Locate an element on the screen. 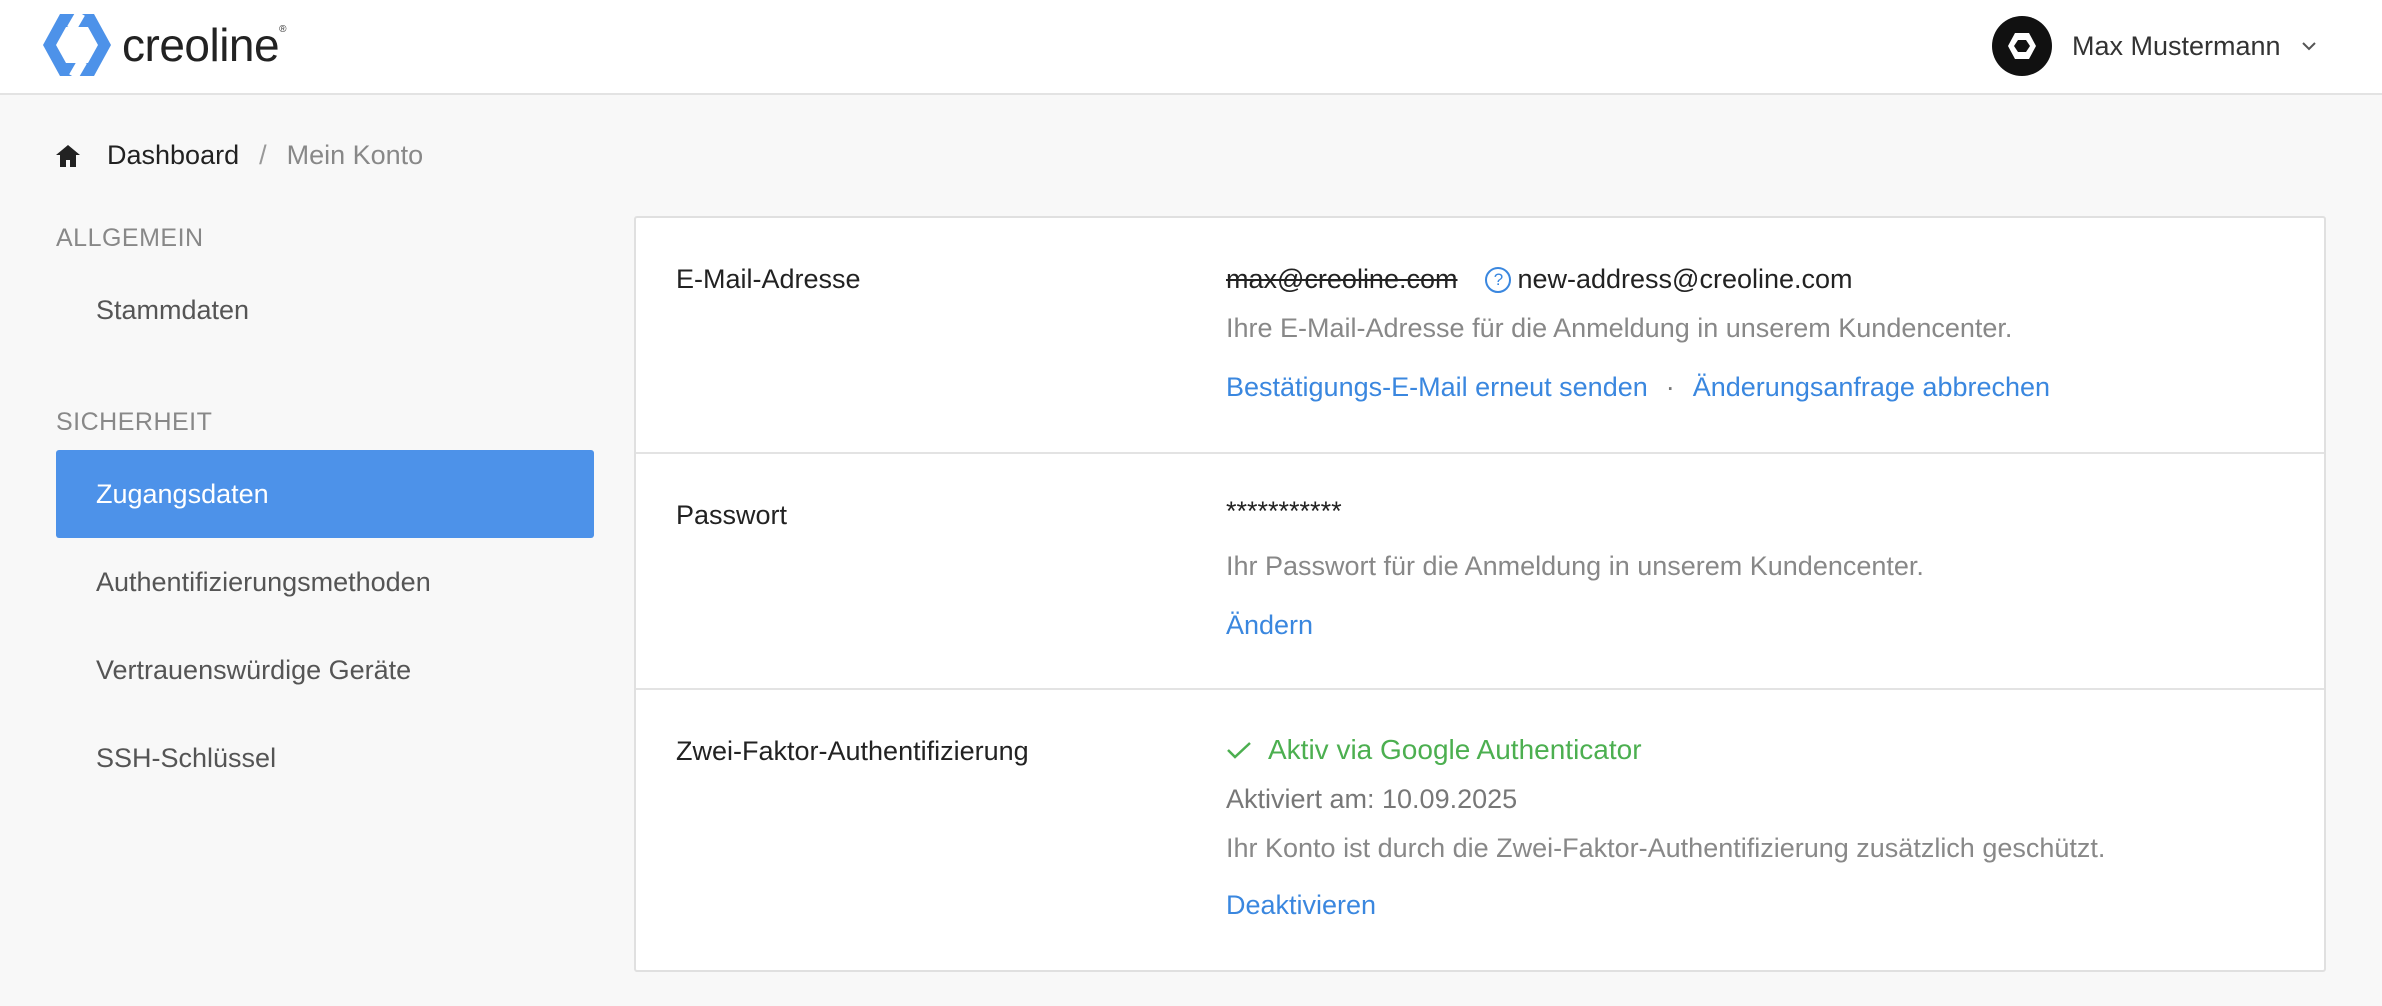 This screenshot has width=2382, height=1006. email-label: E-Mail-Adresse is located at coordinates (768, 279).